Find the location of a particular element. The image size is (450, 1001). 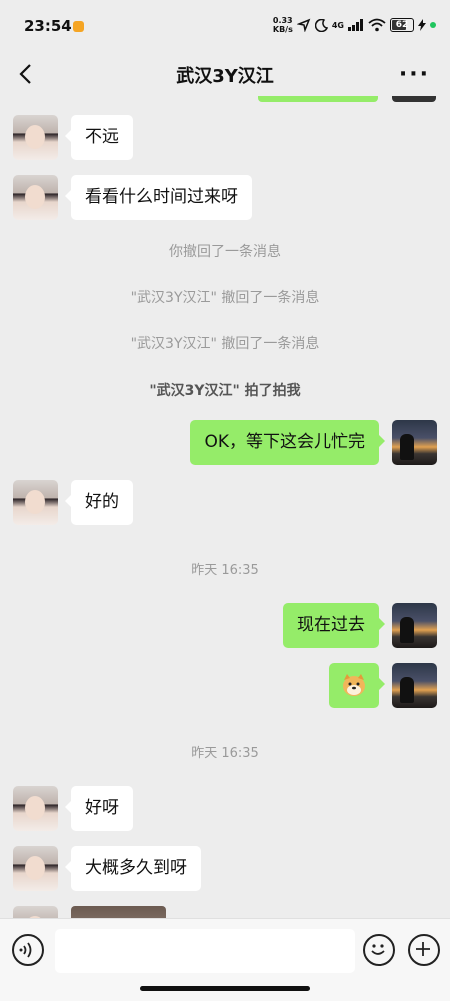

net-speed: 0.33 KB/s is located at coordinates (282, 25).